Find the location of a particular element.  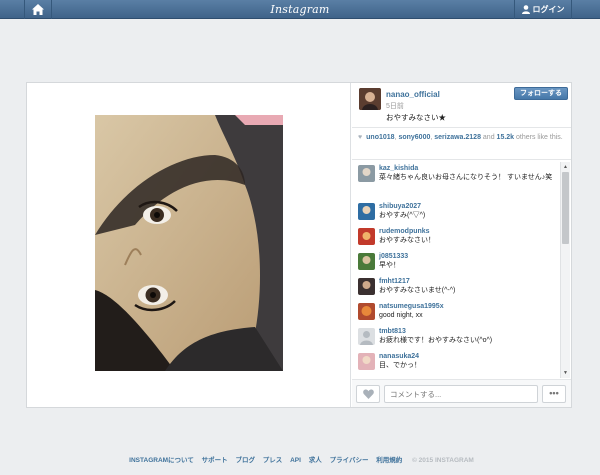

footer-link-privacy: プライバシー is located at coordinates (349, 460).